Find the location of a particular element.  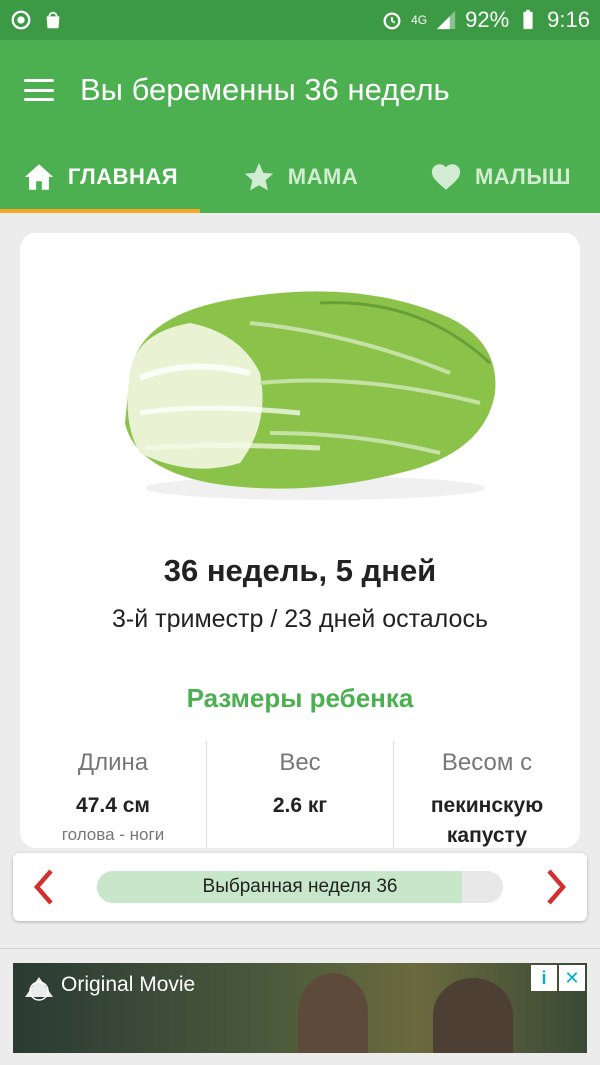

selected-week-label: Выбранная неделя 36 is located at coordinates (300, 886).